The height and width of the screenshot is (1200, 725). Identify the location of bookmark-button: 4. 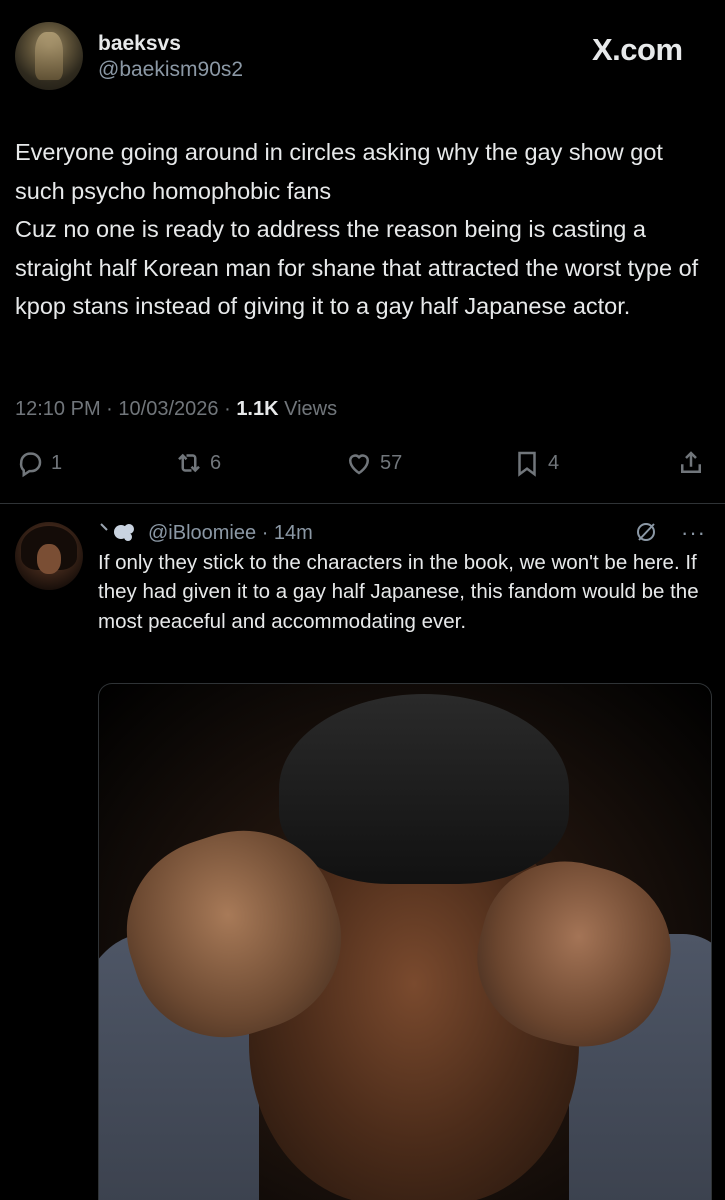
(535, 463).